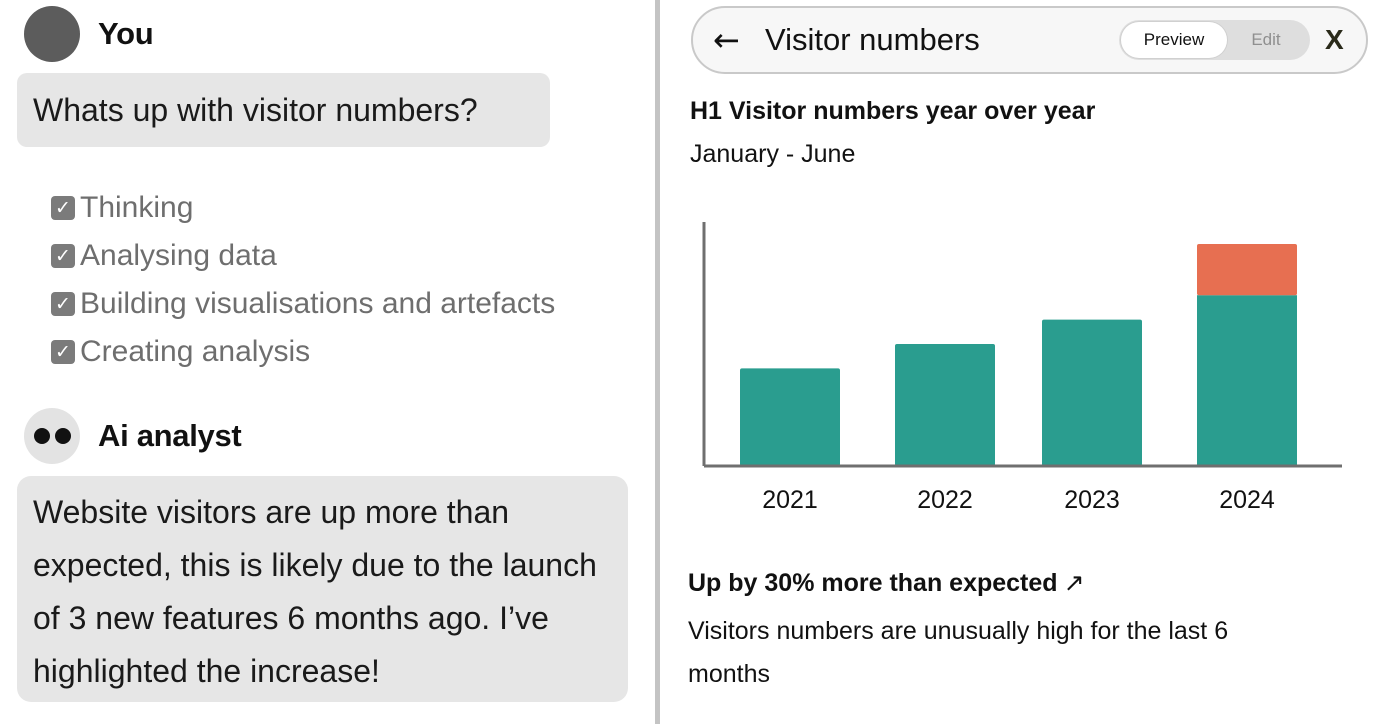 The height and width of the screenshot is (724, 1386). Describe the element at coordinates (1092, 392) in the screenshot. I see `bar-2023` at that location.